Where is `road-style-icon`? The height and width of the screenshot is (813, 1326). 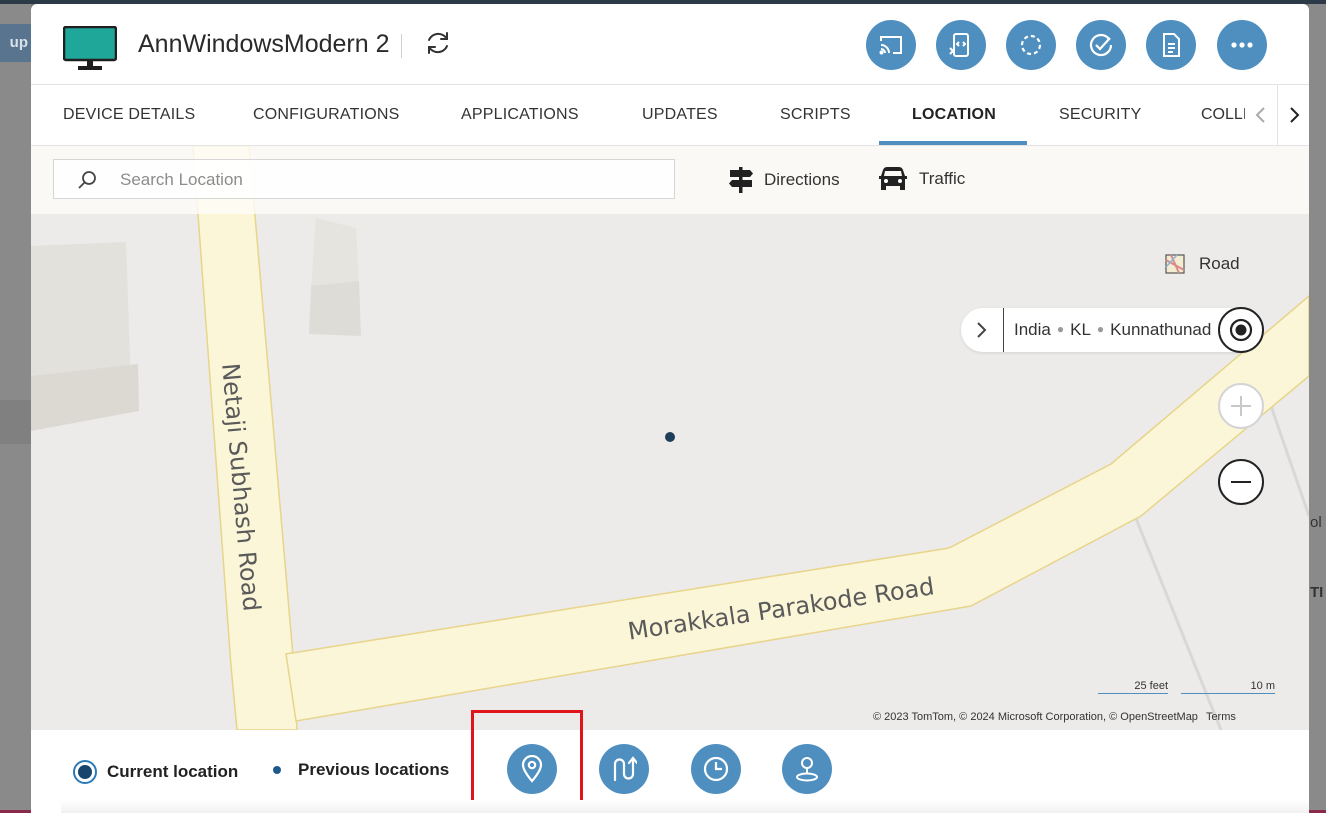
road-style-icon is located at coordinates (1175, 264).